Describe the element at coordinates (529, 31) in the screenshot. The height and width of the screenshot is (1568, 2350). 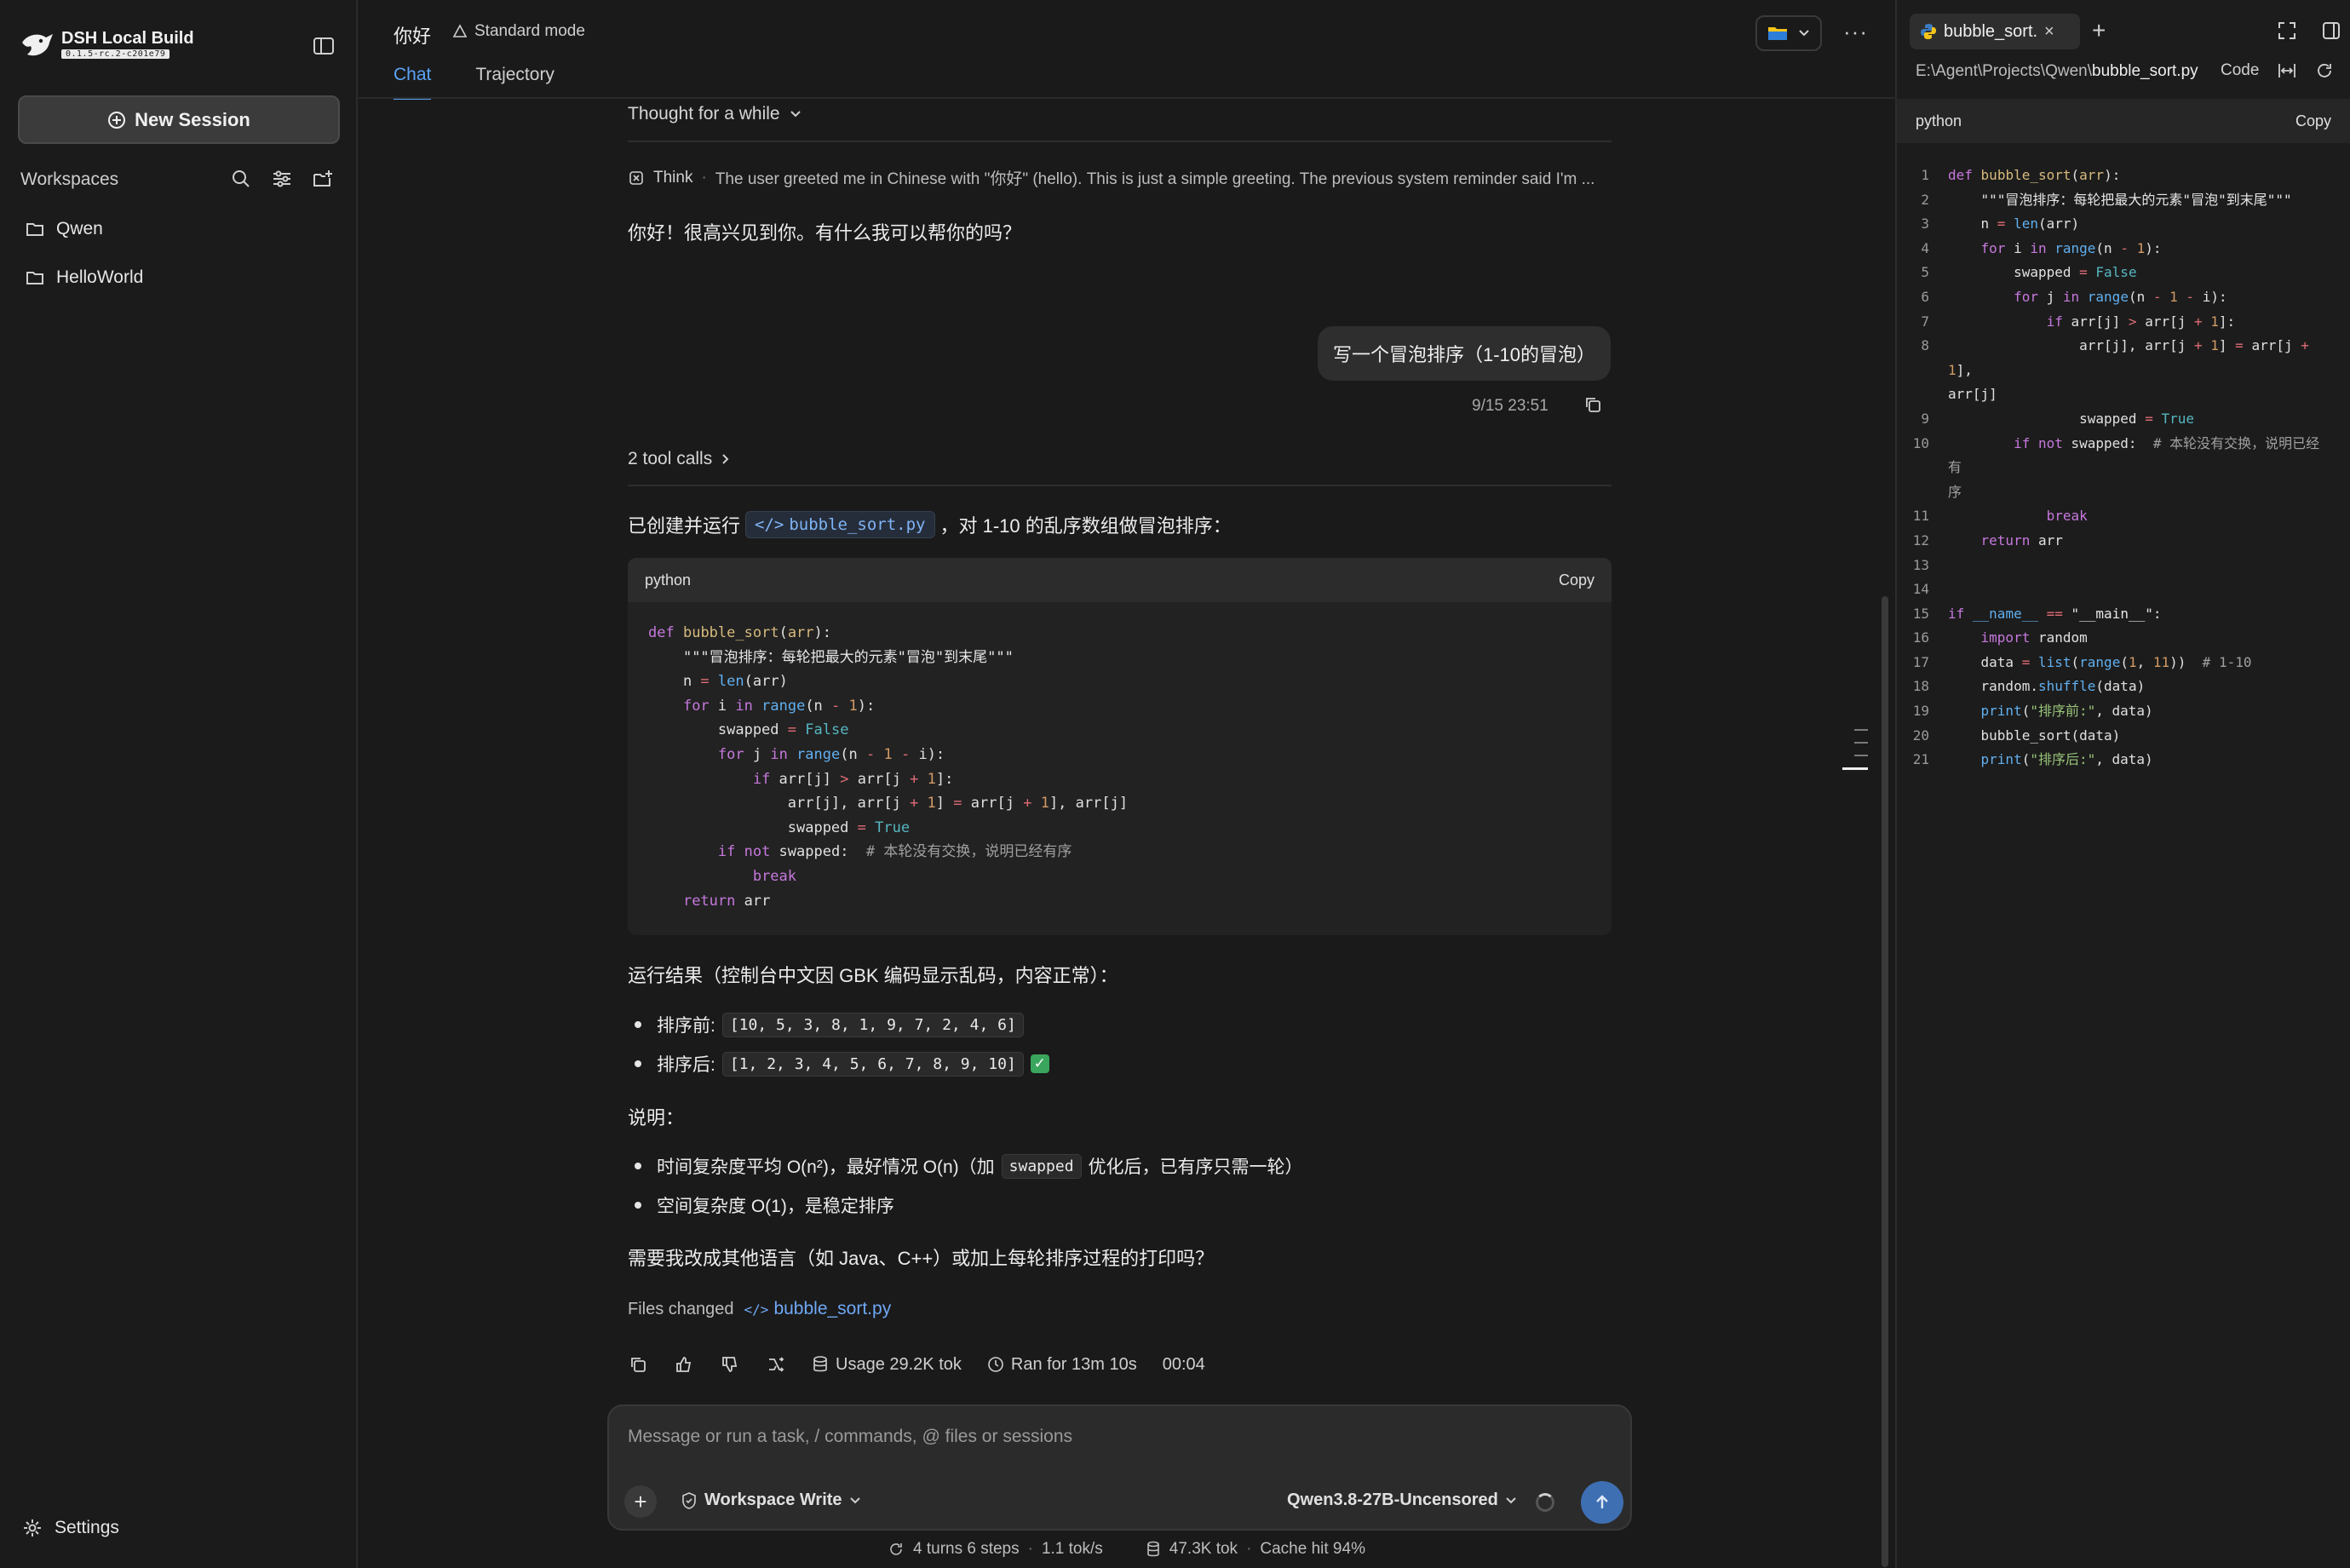
I see `mode-label: Standard mode` at that location.